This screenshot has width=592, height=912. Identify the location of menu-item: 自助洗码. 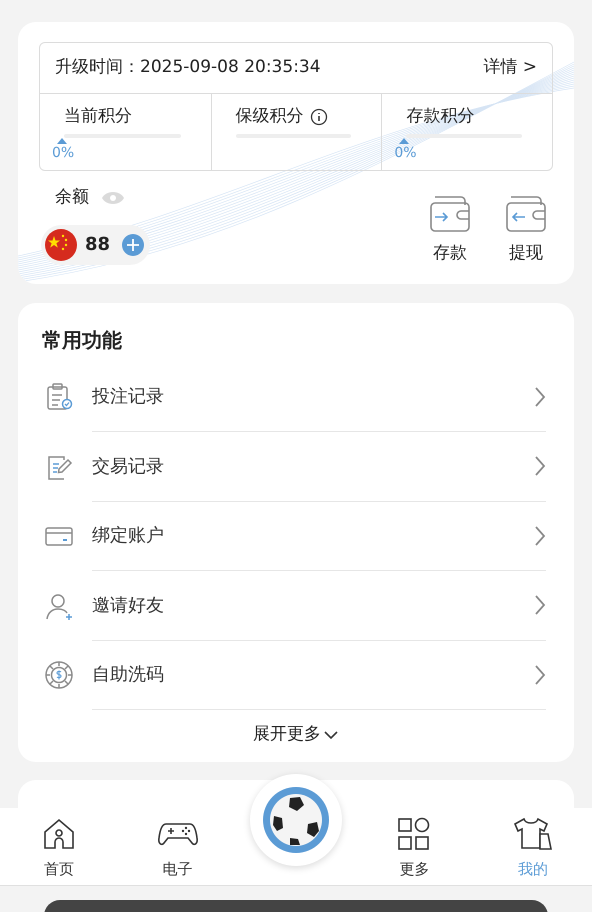
(296, 675).